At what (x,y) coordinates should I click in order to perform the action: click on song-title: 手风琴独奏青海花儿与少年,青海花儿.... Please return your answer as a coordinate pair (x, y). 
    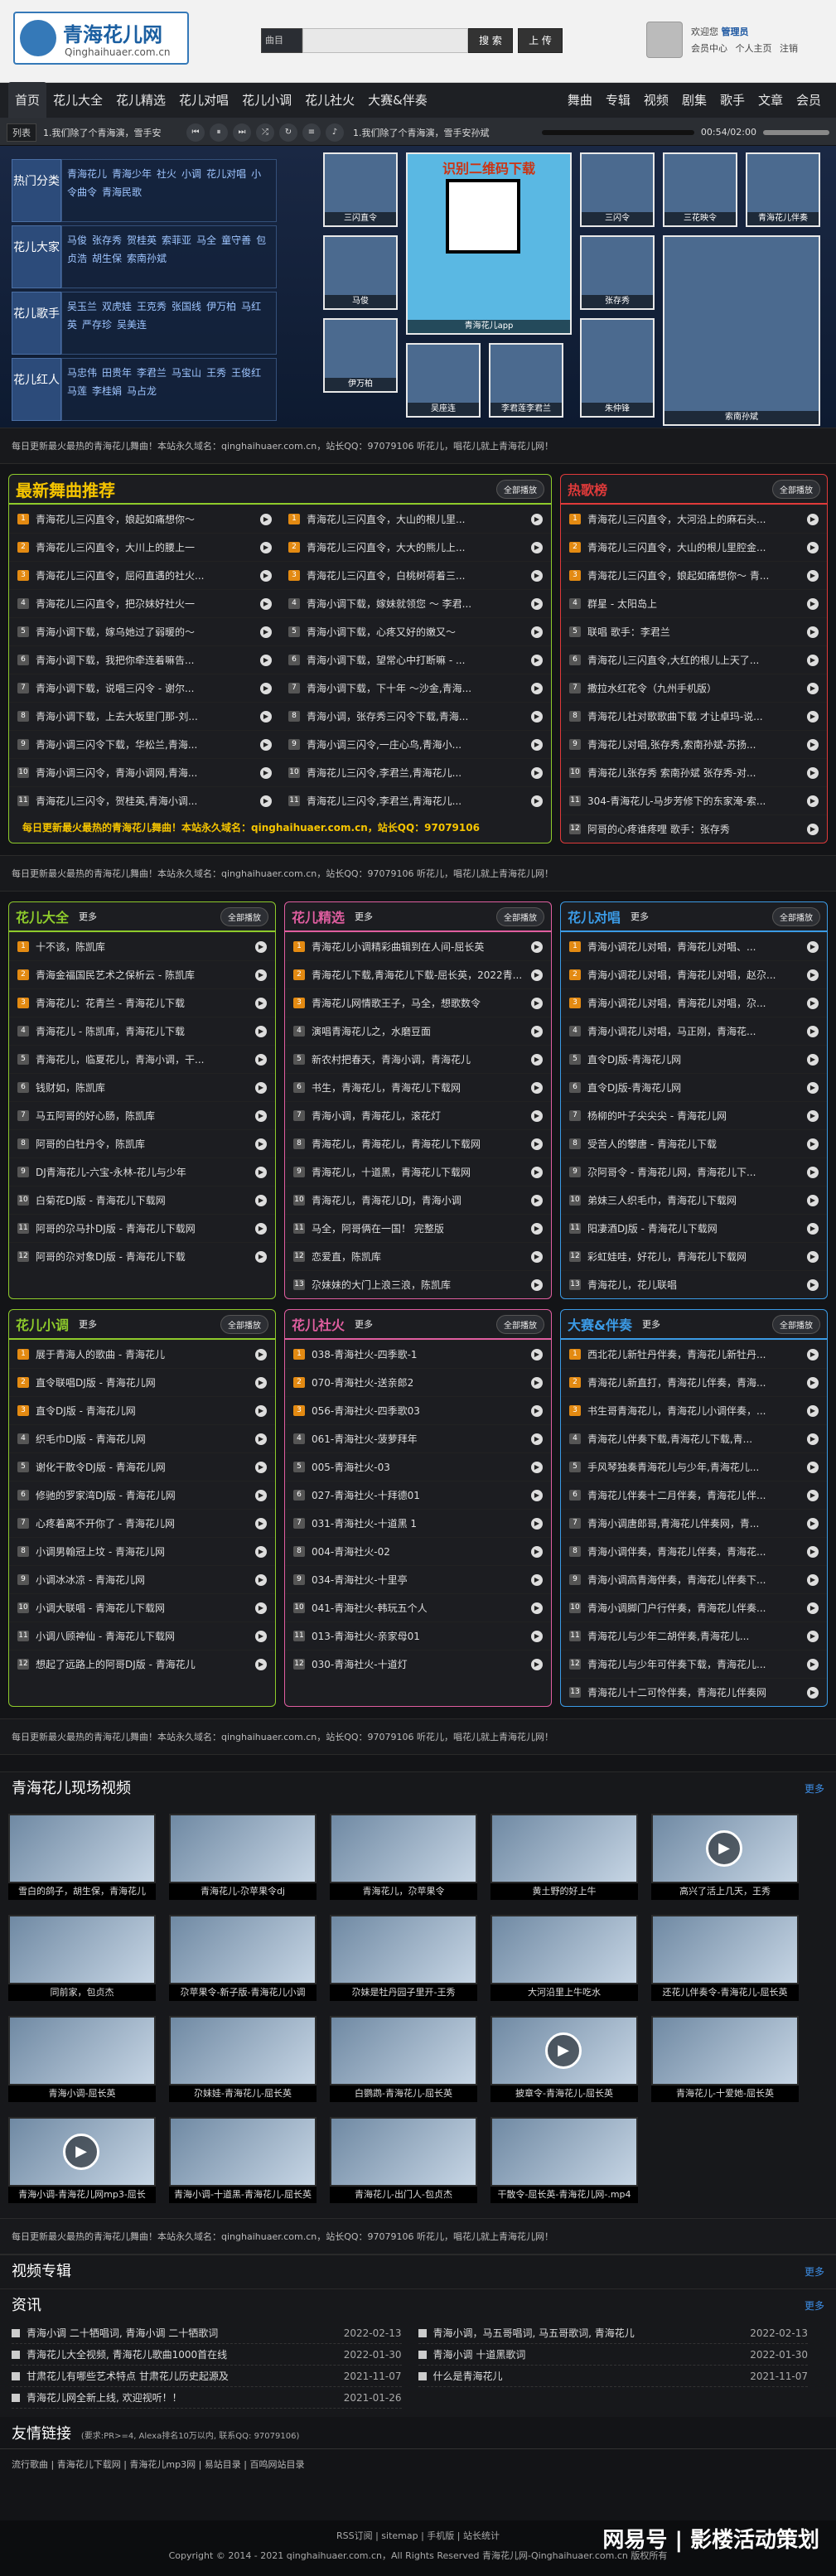
    Looking at the image, I should click on (697, 1467).